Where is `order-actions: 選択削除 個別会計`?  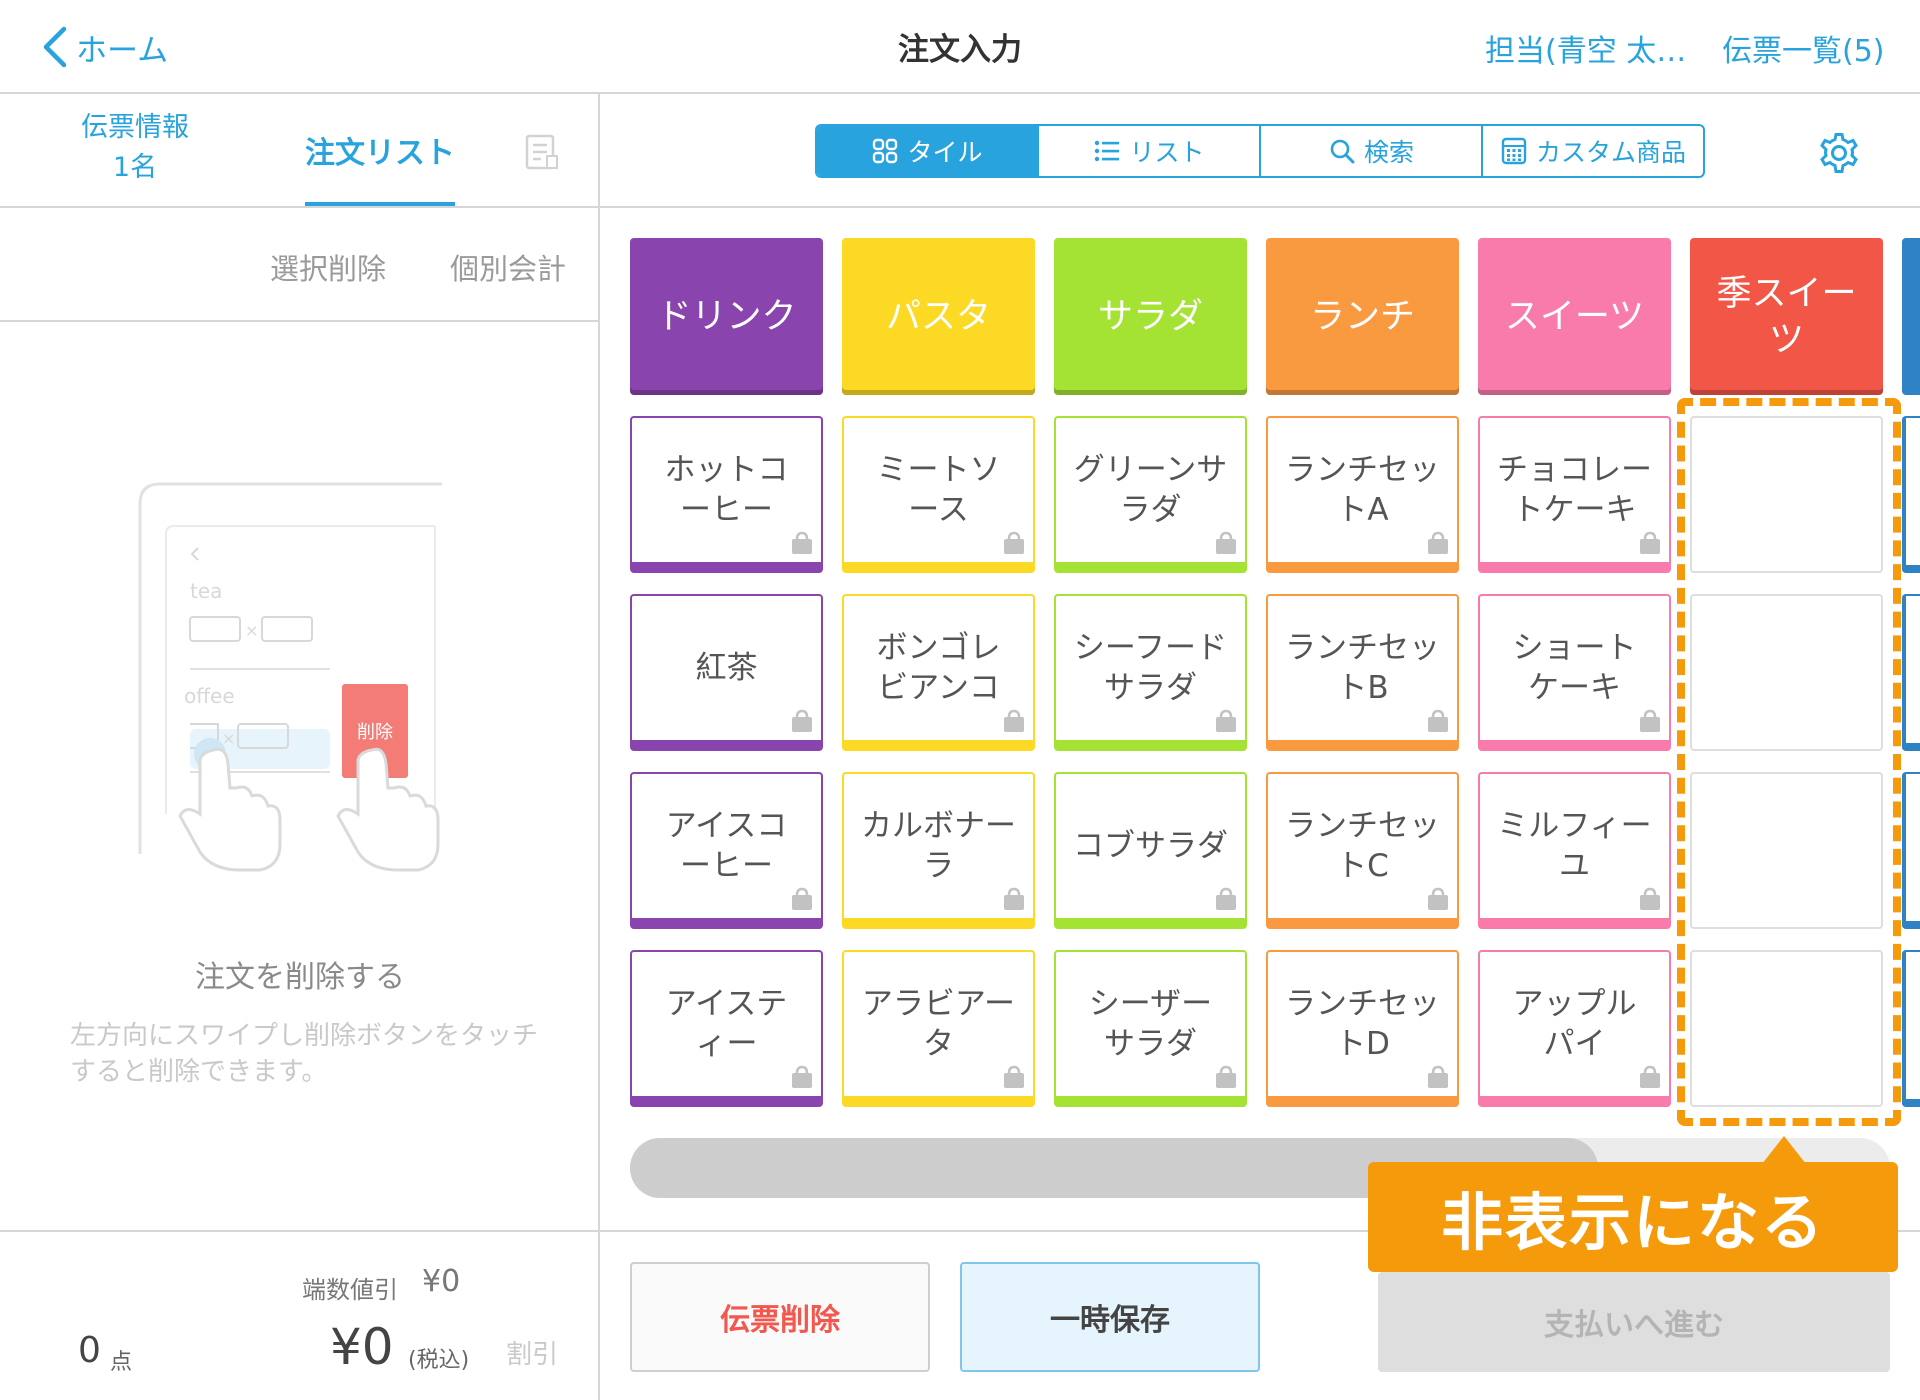 order-actions: 選択削除 個別会計 is located at coordinates (300, 265).